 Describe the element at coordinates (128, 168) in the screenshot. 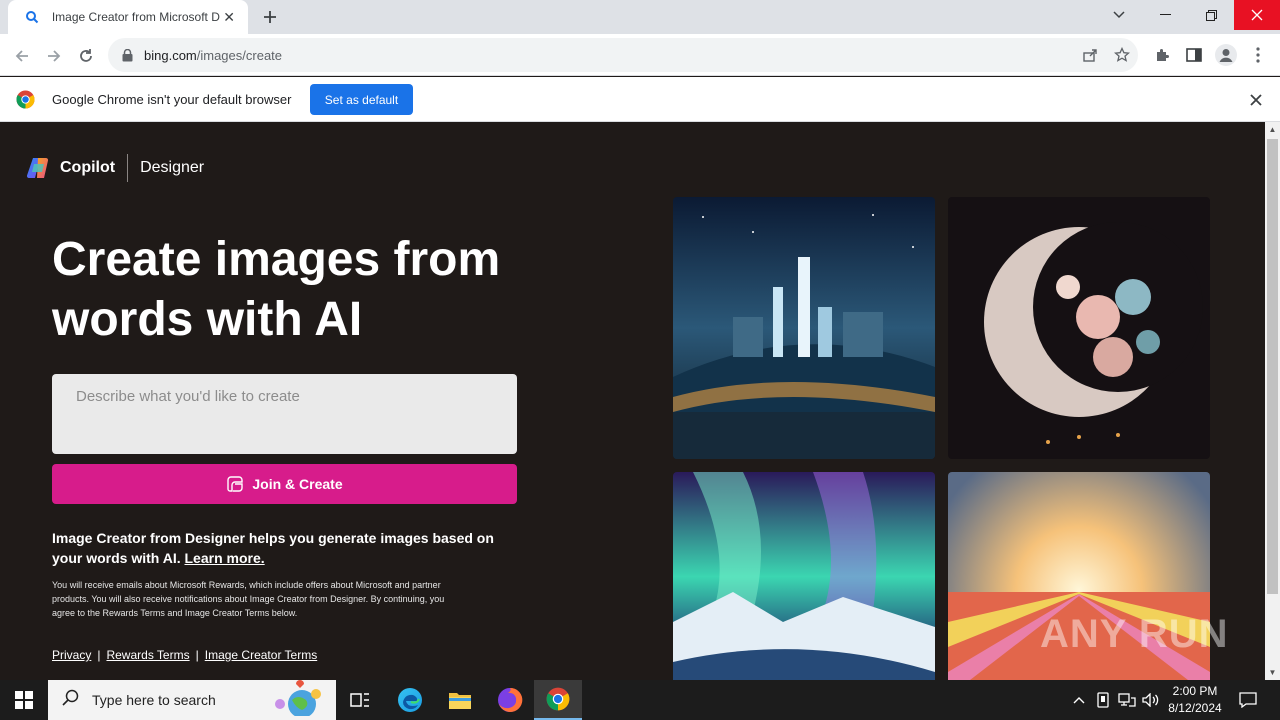

I see `brand-divider` at that location.